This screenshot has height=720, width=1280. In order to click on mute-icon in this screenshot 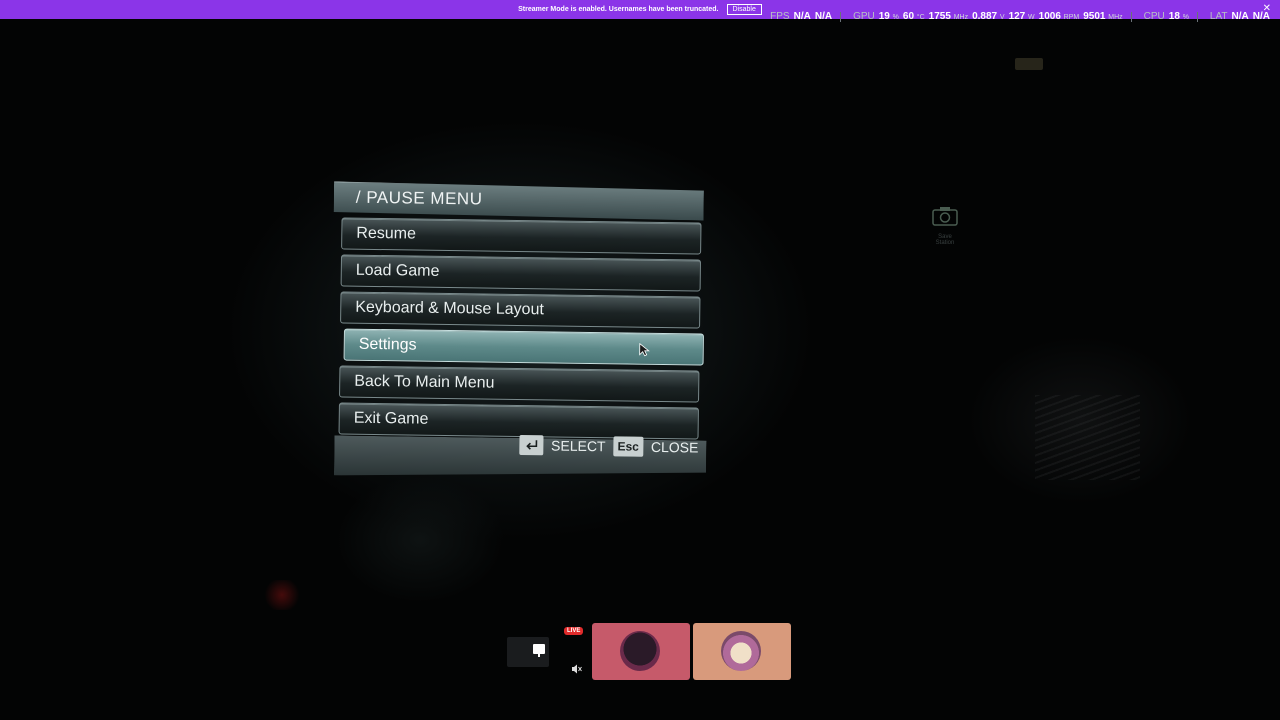, I will do `click(576, 669)`.